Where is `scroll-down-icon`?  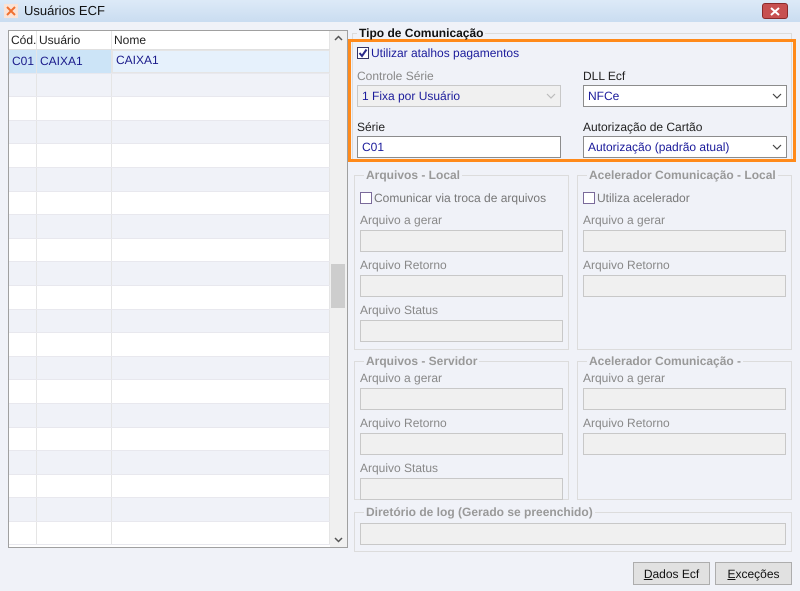
scroll-down-icon is located at coordinates (338, 540).